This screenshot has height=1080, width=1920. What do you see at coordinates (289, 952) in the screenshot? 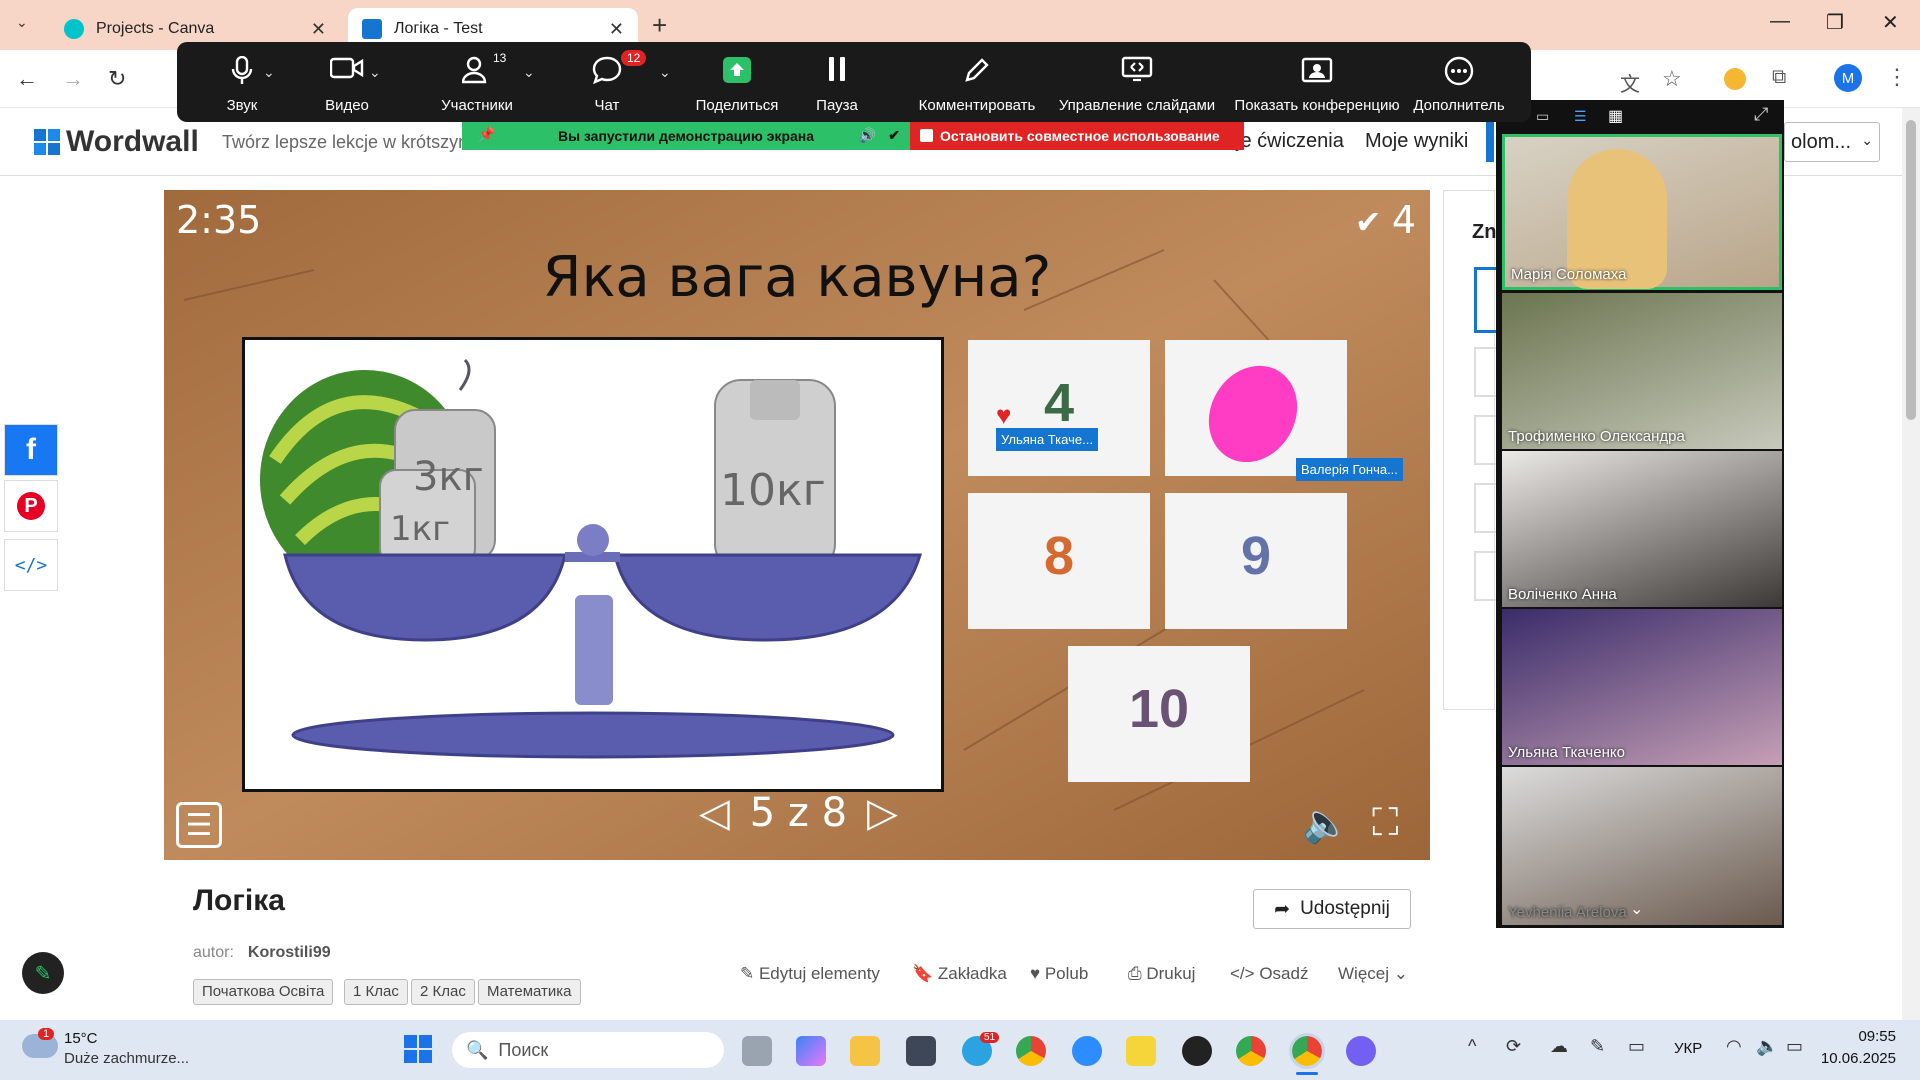
I see `author-name: Korostili99` at bounding box center [289, 952].